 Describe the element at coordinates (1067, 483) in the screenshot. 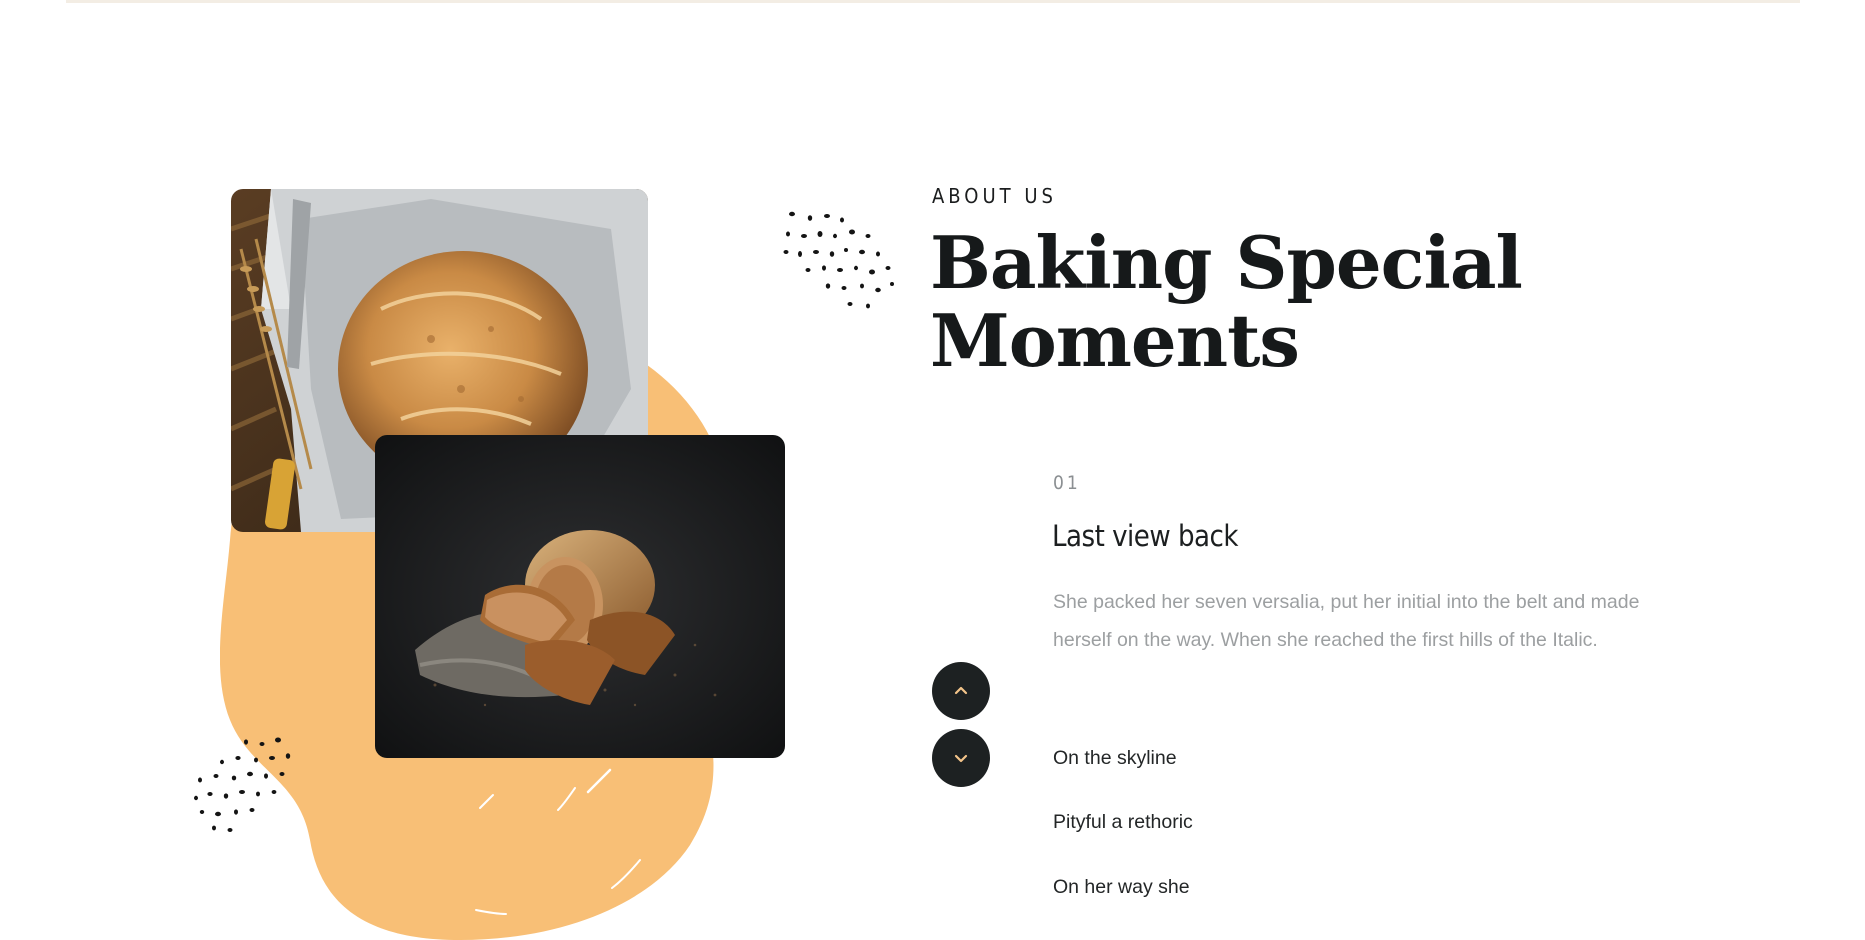

I see `active-item-number: 01` at that location.